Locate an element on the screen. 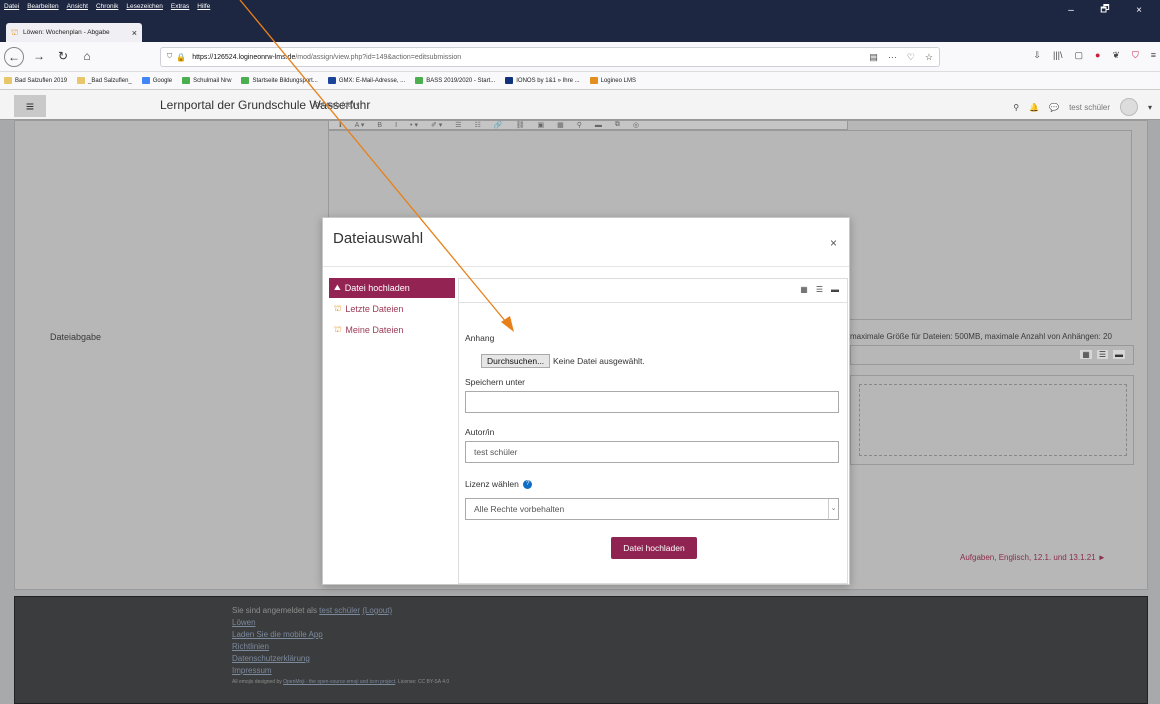 The height and width of the screenshot is (704, 1160). license-select: Alle Rechte vorbehalten ⌄ is located at coordinates (652, 509).